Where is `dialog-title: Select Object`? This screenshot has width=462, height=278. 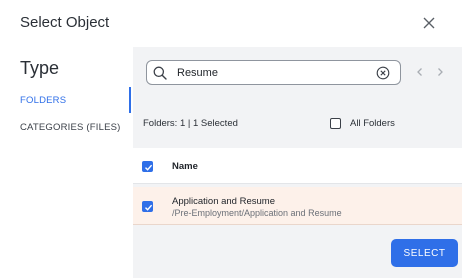 dialog-title: Select Object is located at coordinates (65, 22).